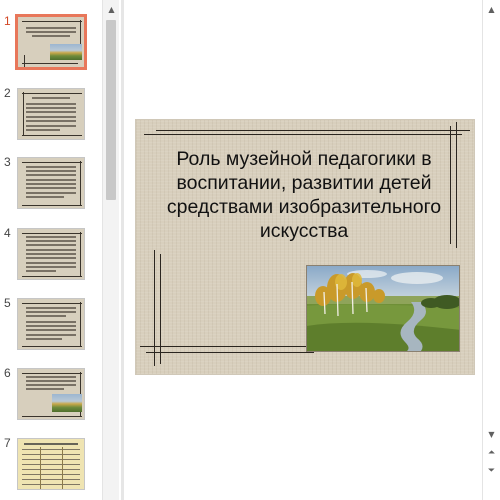 Image resolution: width=500 pixels, height=500 pixels. What do you see at coordinates (7, 233) in the screenshot?
I see `slide-number: 4` at bounding box center [7, 233].